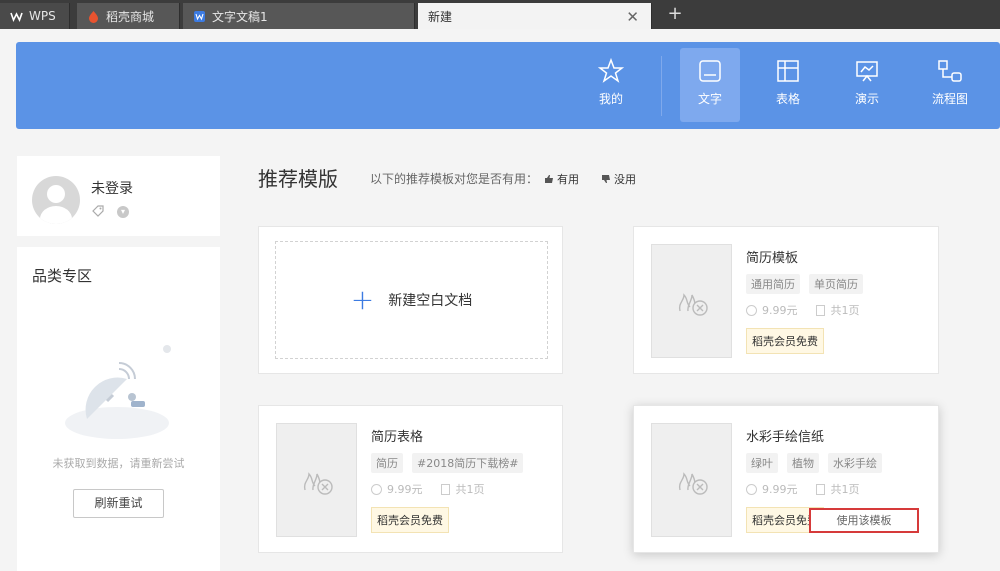 Image resolution: width=1000 pixels, height=571 pixels. Describe the element at coordinates (762, 463) in the screenshot. I see `tag: 绿叶` at that location.